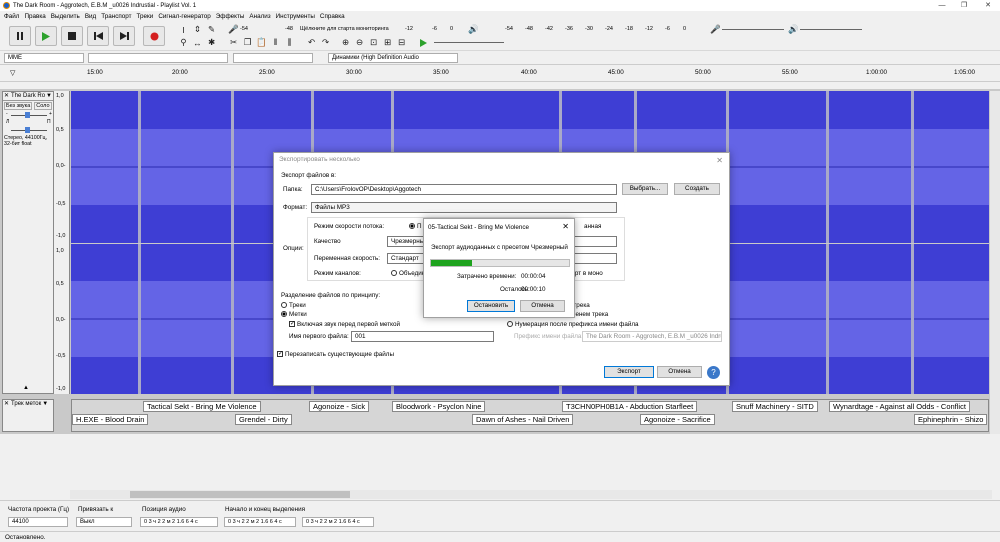 This screenshot has width=1000, height=542. I want to click on paste-icon: 📋, so click(261, 42).